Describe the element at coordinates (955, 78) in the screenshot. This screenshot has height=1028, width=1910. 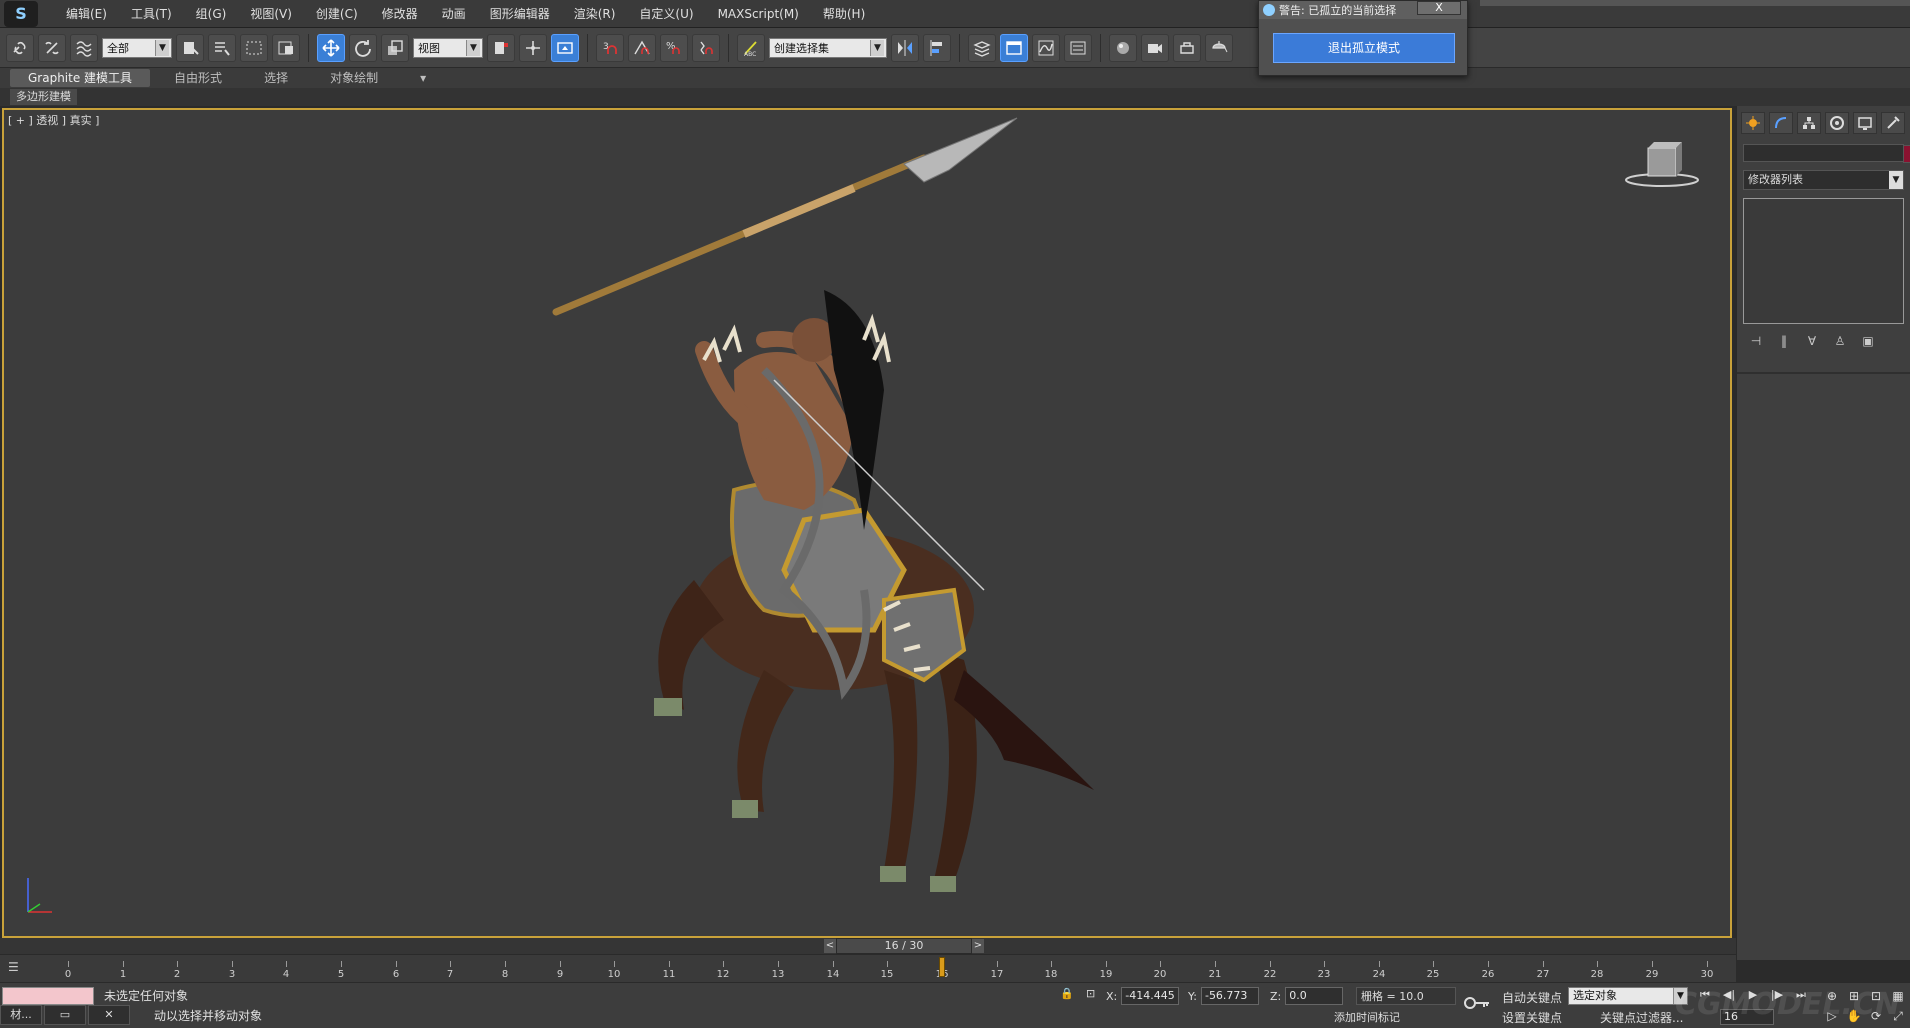
I see `ribbon-tabs: Graphite 建模工具 自由形式 选择 对象绘制 ▾` at that location.